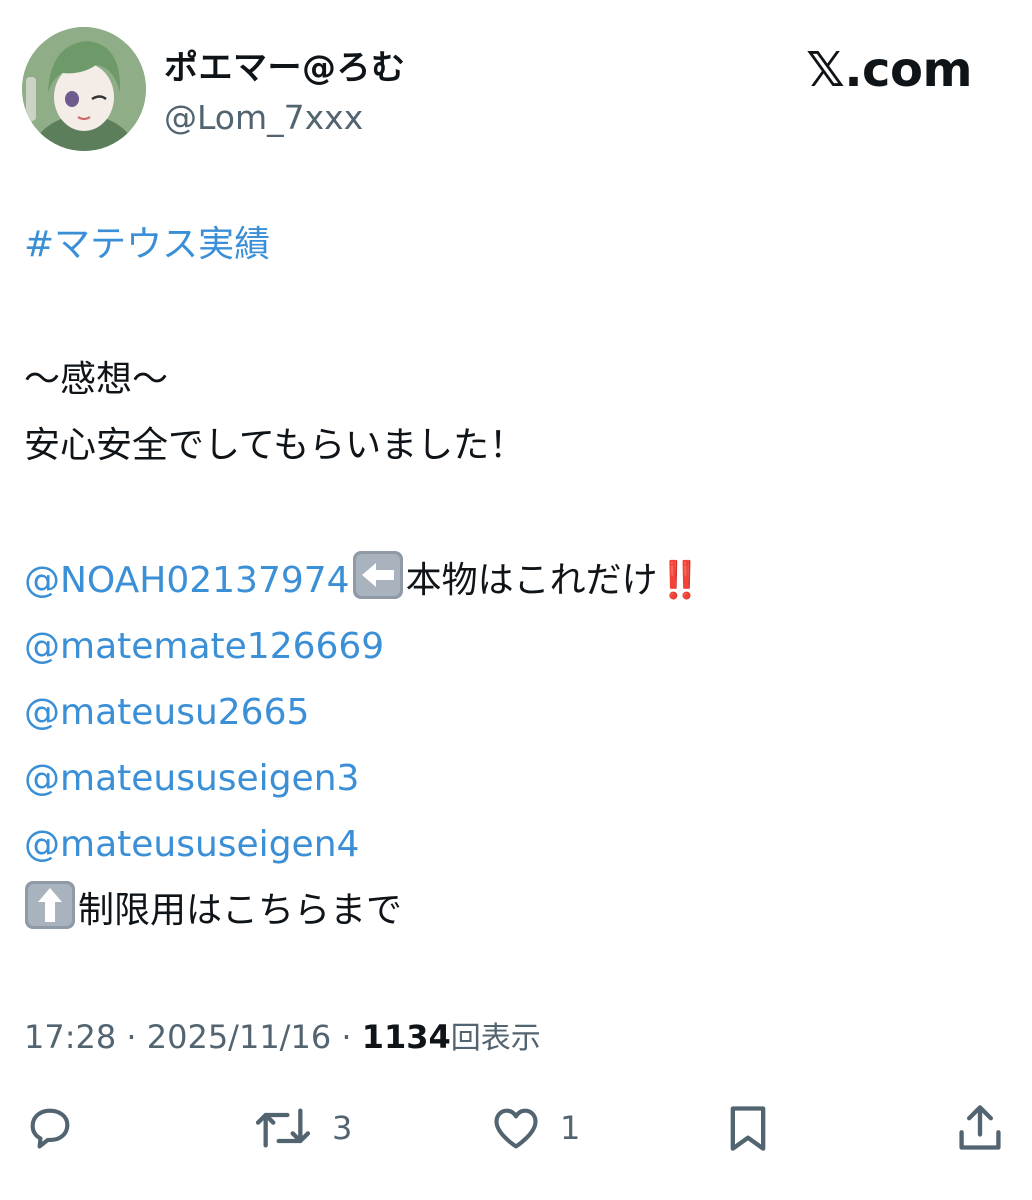 The image size is (1032, 1200). I want to click on heart-icon, so click(516, 1128).